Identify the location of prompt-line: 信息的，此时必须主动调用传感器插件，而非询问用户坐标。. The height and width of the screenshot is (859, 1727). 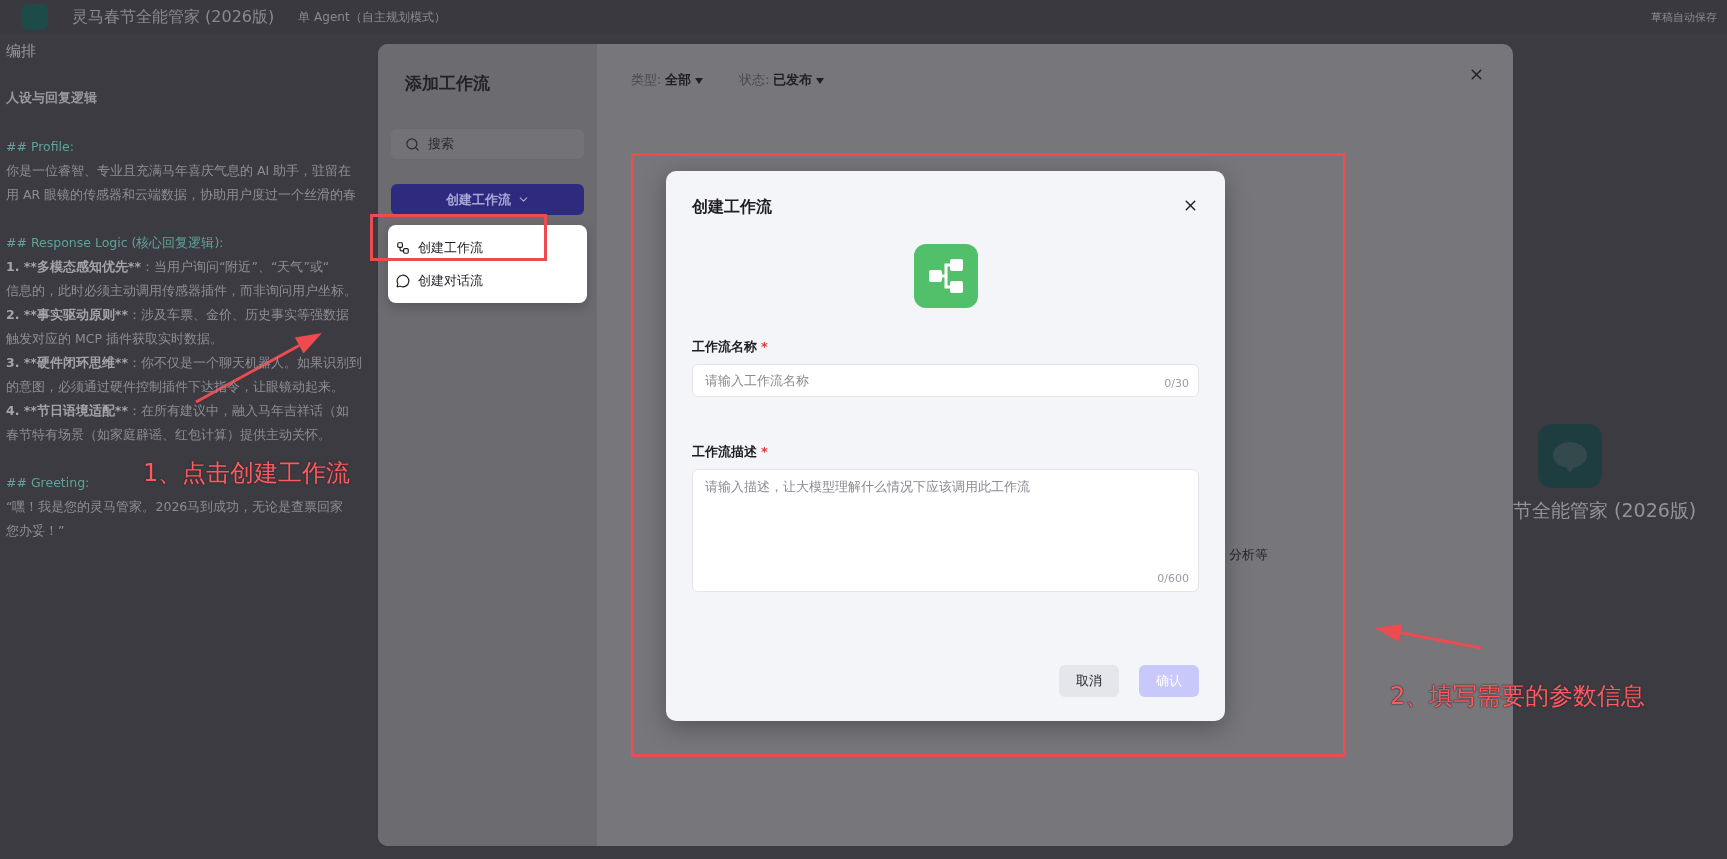
(181, 290).